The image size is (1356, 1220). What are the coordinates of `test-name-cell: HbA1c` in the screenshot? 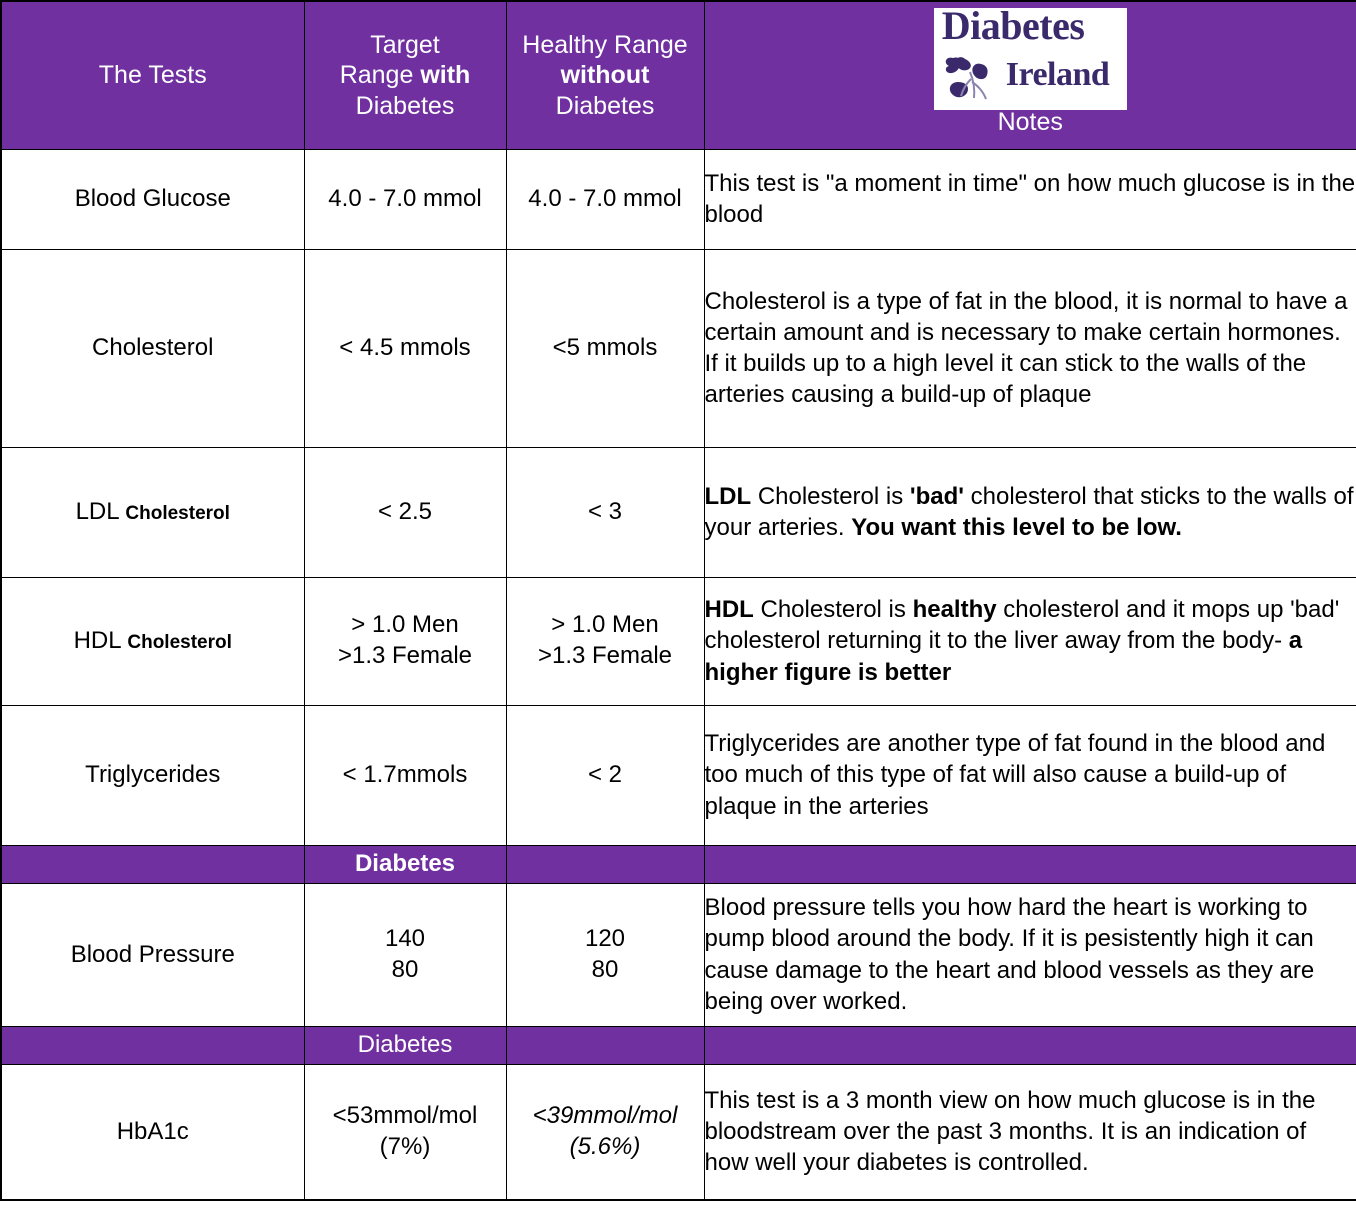 It's located at (152, 1132).